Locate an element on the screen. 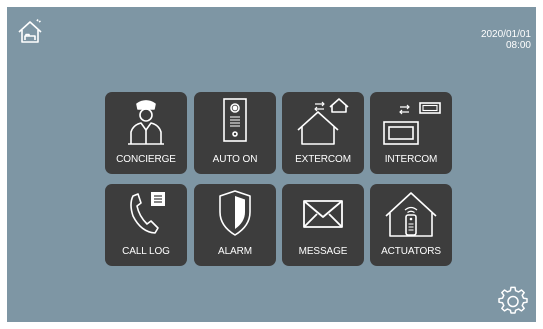 The height and width of the screenshot is (329, 543). tile-label: ALARM is located at coordinates (235, 251).